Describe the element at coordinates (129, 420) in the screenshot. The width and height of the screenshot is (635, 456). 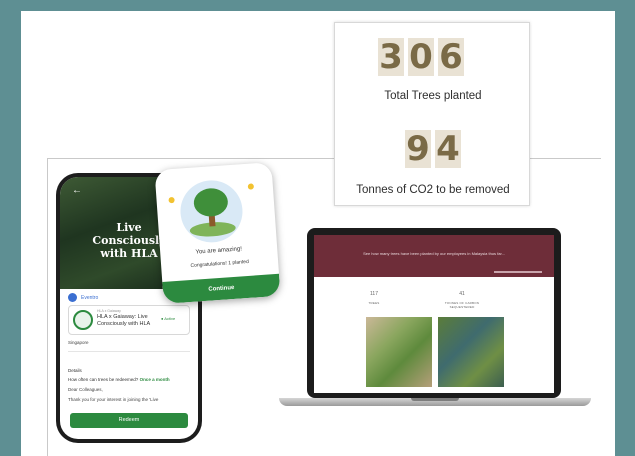
I see `redeem-button: Redeem` at that location.